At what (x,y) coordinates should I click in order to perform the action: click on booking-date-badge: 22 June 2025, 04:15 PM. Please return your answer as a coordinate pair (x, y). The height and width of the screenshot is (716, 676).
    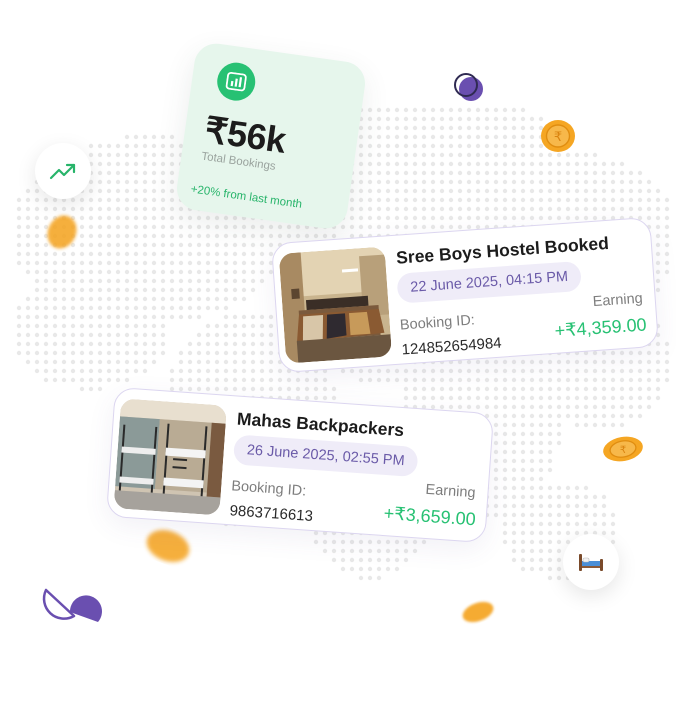
    Looking at the image, I should click on (489, 282).